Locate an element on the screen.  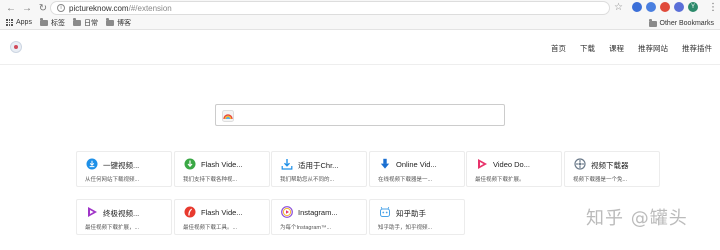
extension-icons: Y is located at coordinates (665, 7).